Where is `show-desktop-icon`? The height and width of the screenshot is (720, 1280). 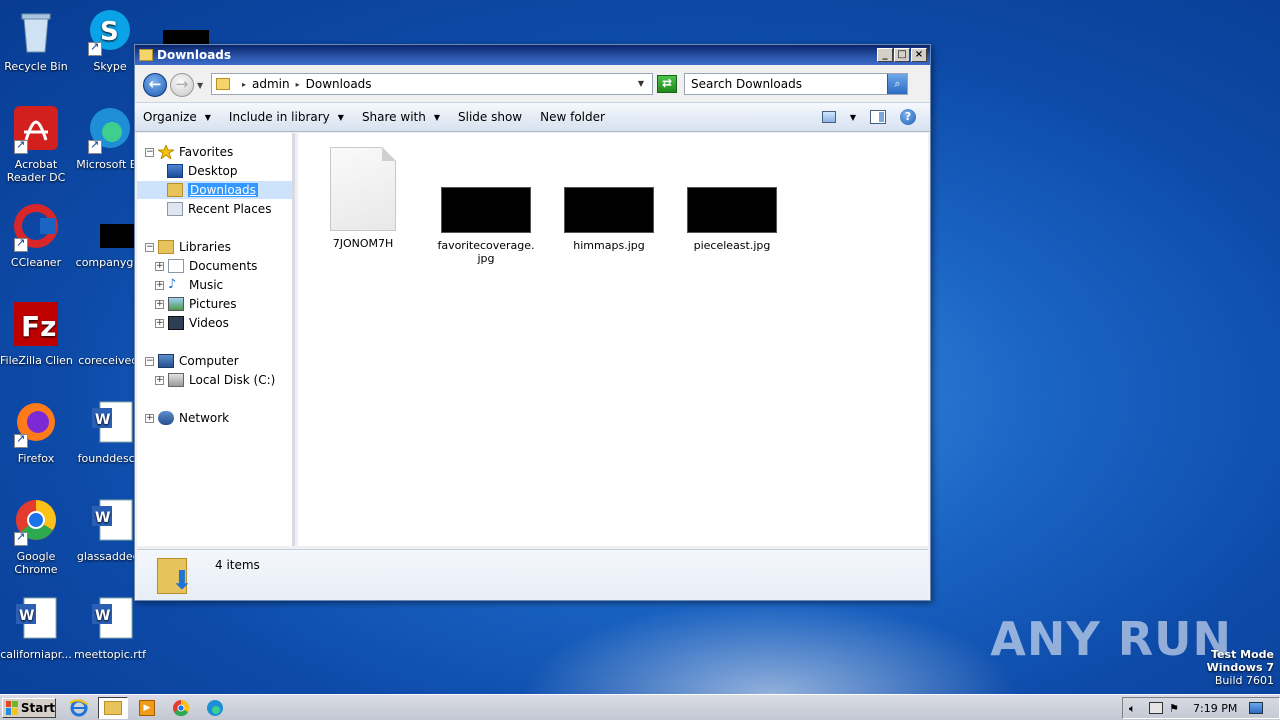 show-desktop-icon is located at coordinates (1256, 708).